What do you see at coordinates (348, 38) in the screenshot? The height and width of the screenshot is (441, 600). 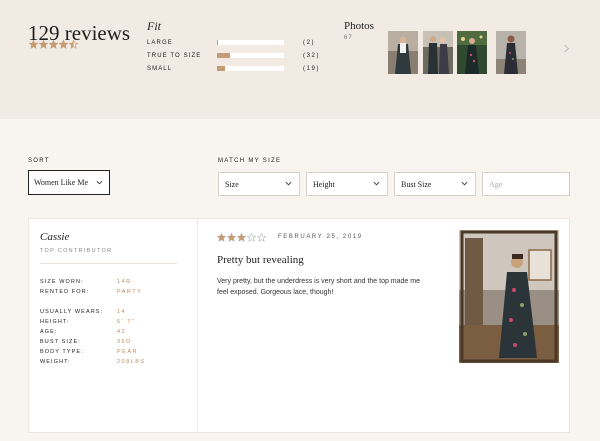 I see `photos-count: 67` at bounding box center [348, 38].